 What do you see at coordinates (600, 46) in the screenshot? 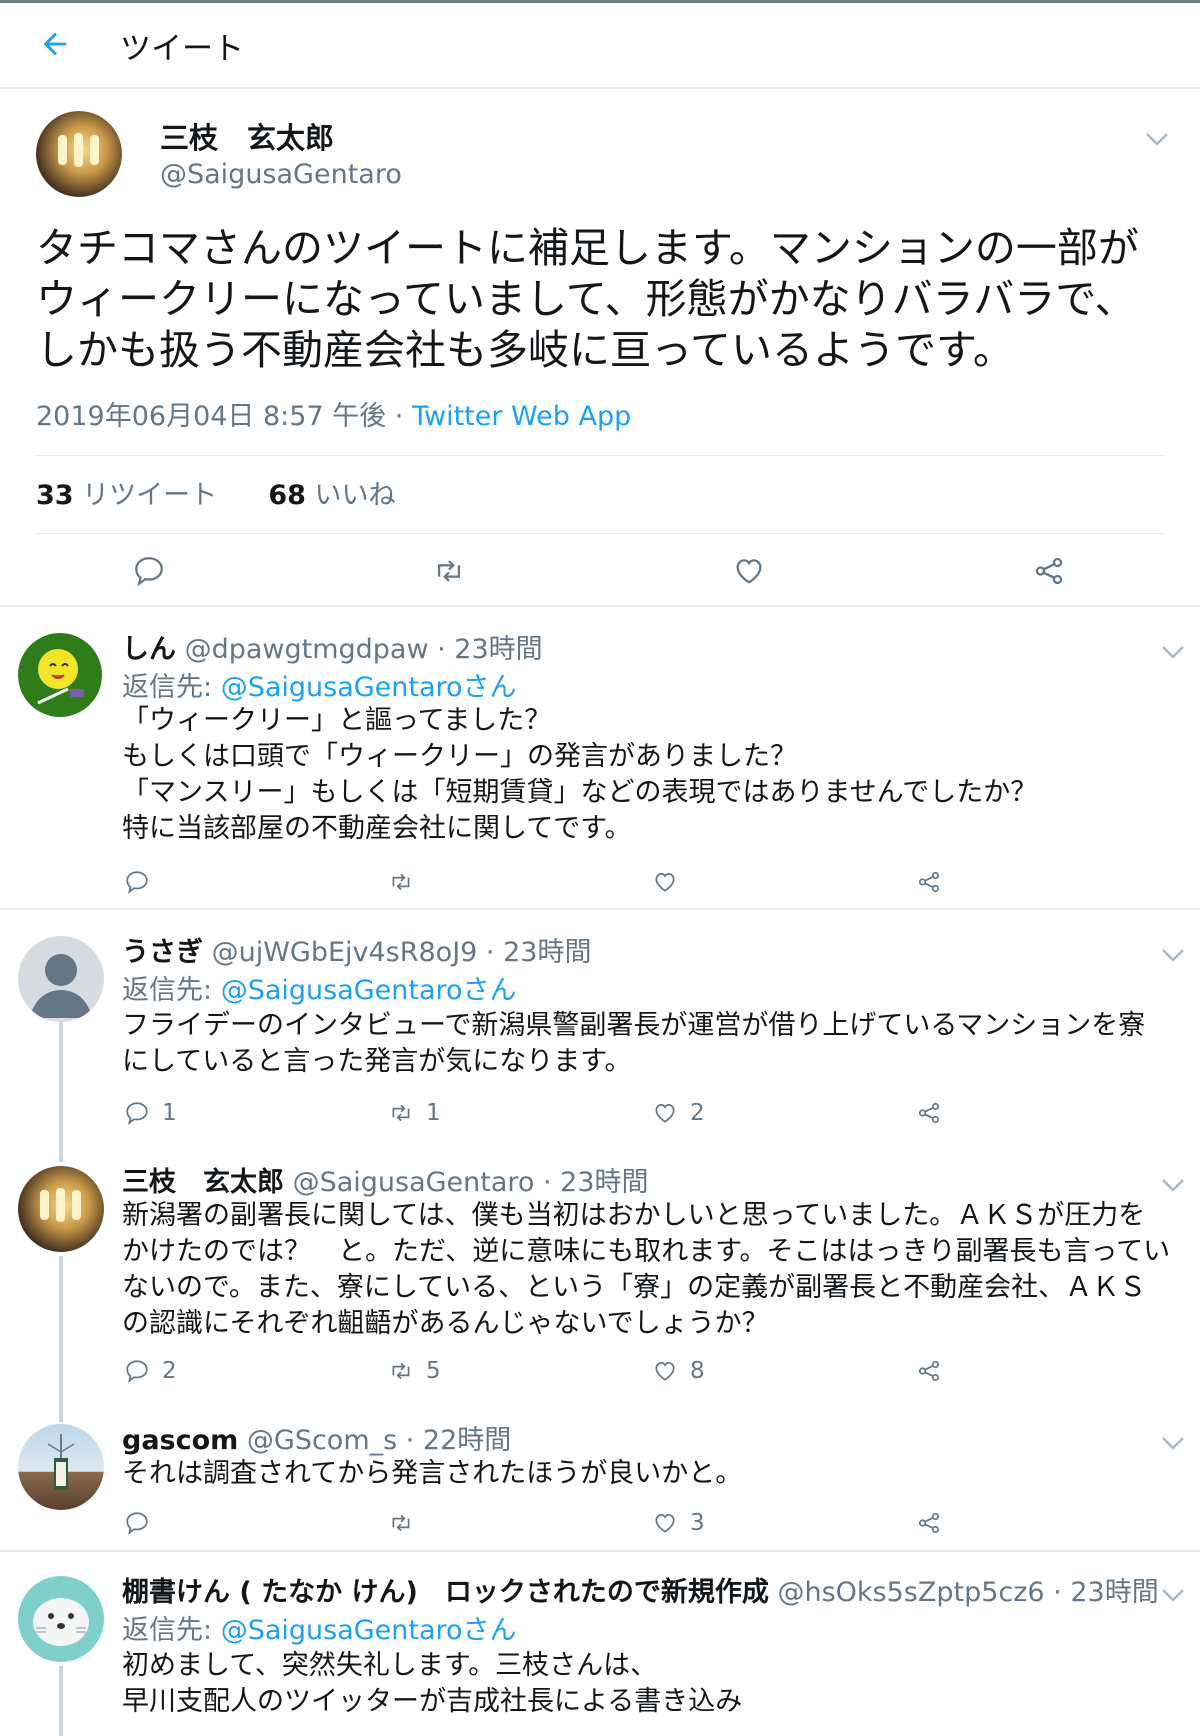
I see `header-bar: ツイート` at bounding box center [600, 46].